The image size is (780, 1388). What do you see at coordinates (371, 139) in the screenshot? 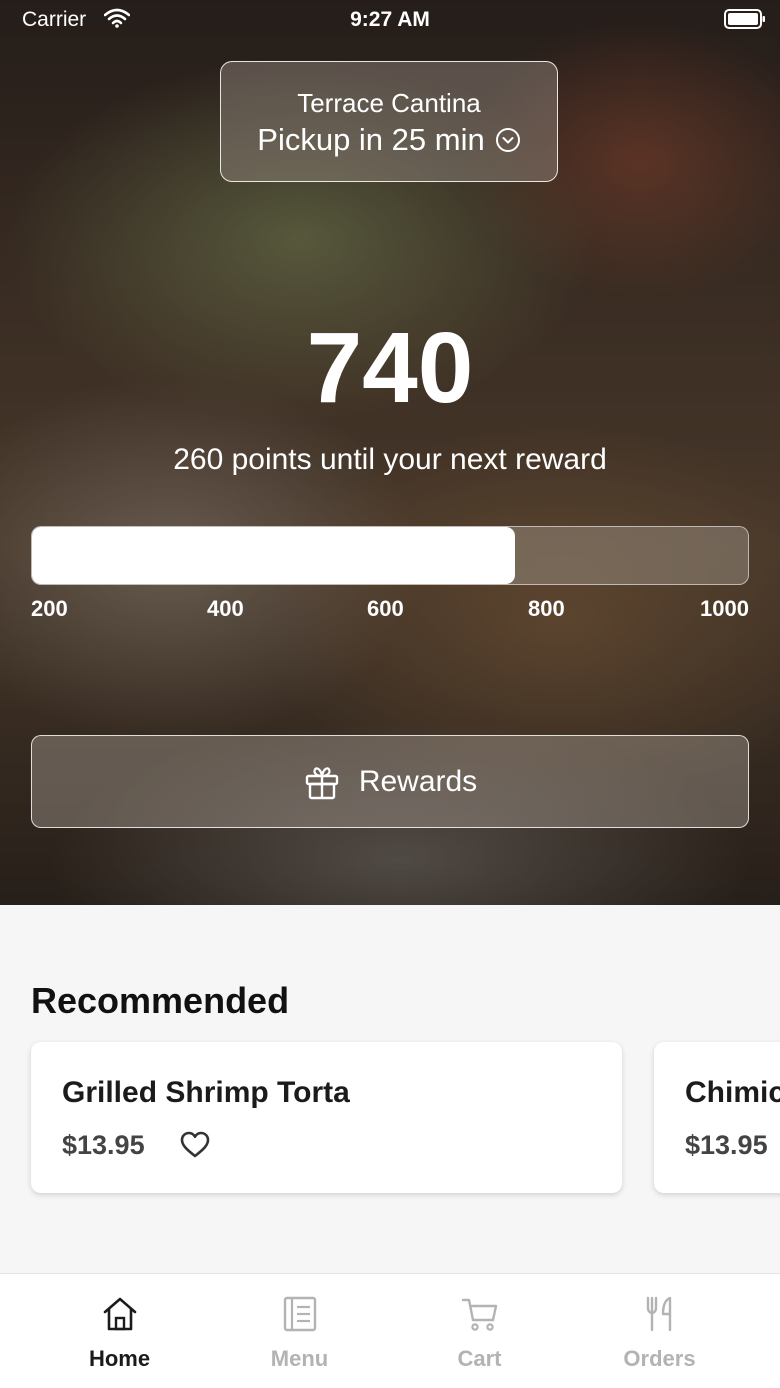
I see `pickup-label: Pickup in 25 min` at bounding box center [371, 139].